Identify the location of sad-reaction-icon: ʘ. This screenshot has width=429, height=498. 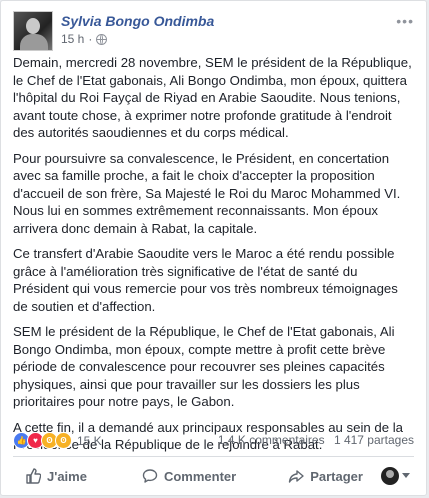
(63, 440).